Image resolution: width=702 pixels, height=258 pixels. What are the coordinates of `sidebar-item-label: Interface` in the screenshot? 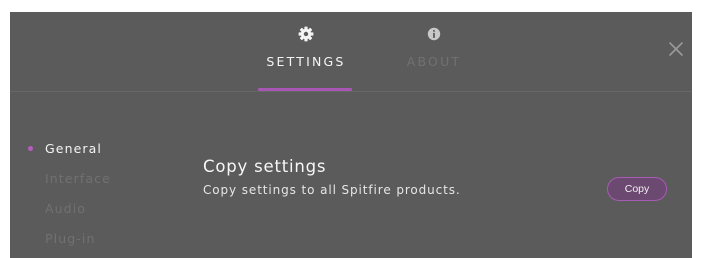 It's located at (78, 178).